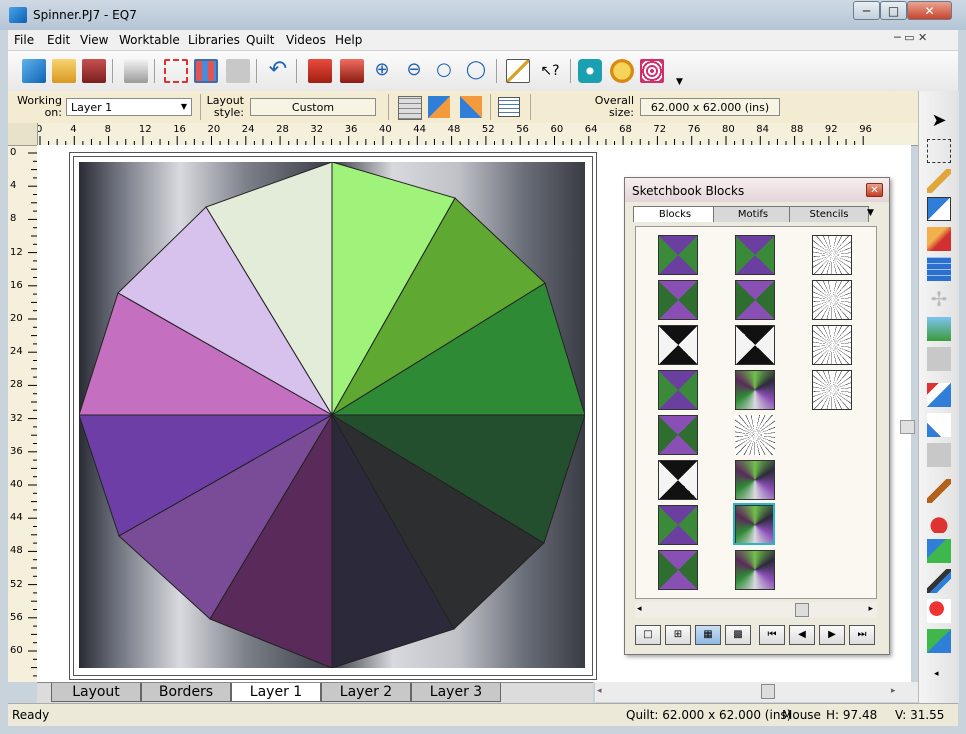 Image resolution: width=966 pixels, height=734 pixels. Describe the element at coordinates (939, 395) in the screenshot. I see `flip-block-icon` at that location.